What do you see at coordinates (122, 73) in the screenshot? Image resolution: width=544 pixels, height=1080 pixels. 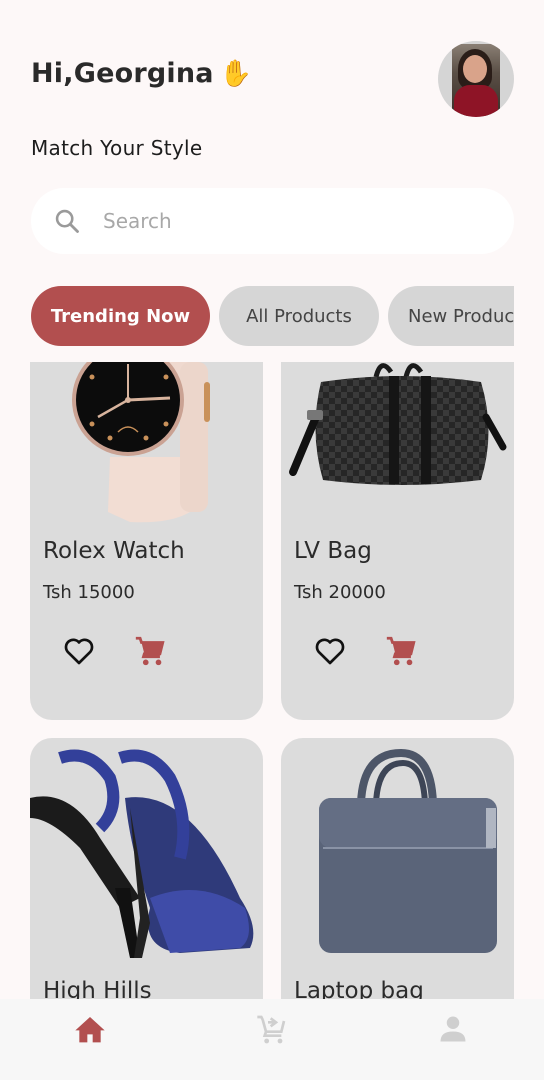 I see `greeting-text: Hi,Georgina` at bounding box center [122, 73].